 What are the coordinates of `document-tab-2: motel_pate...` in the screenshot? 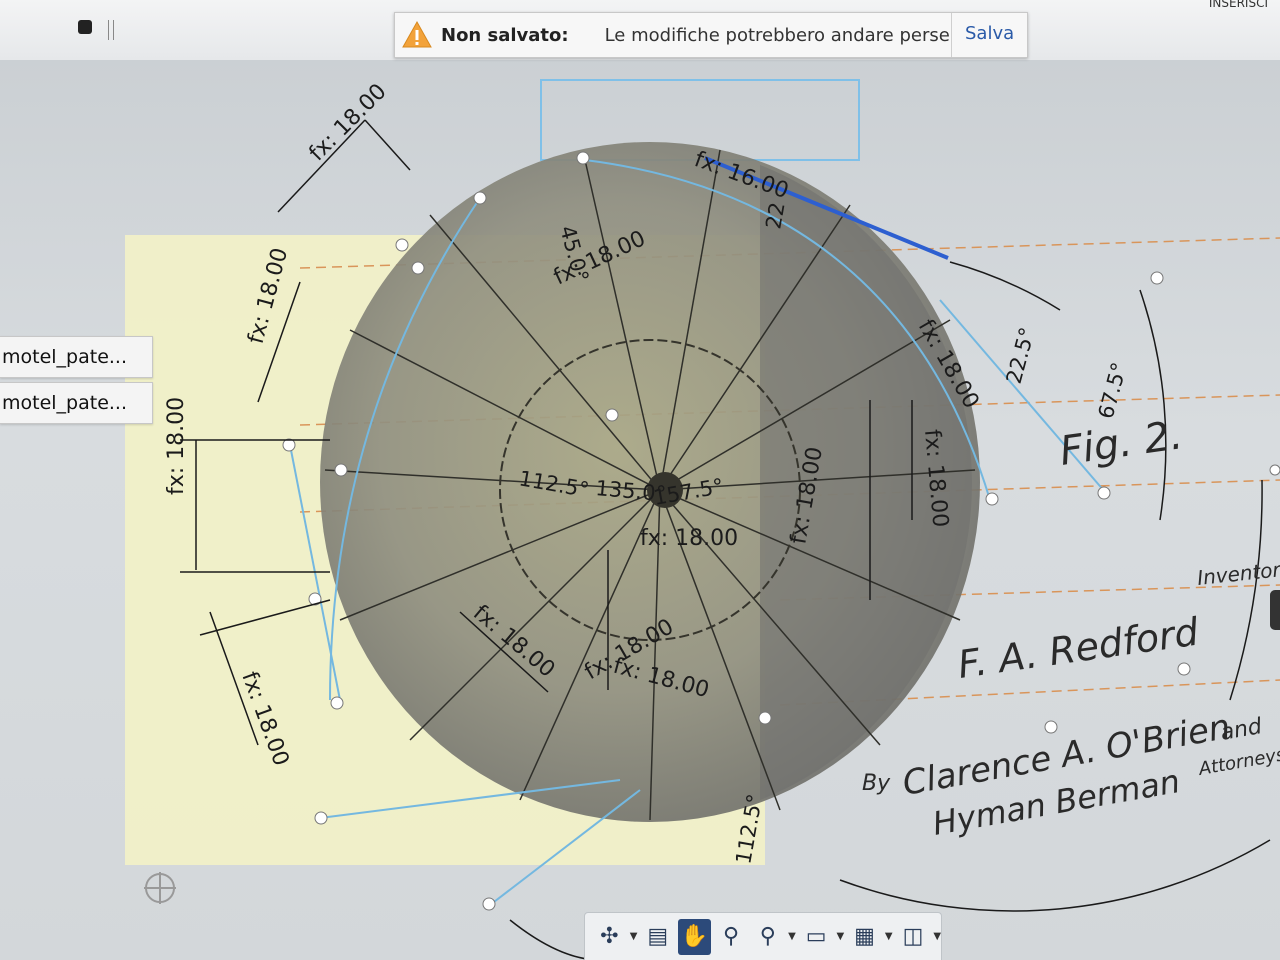 It's located at (76, 403).